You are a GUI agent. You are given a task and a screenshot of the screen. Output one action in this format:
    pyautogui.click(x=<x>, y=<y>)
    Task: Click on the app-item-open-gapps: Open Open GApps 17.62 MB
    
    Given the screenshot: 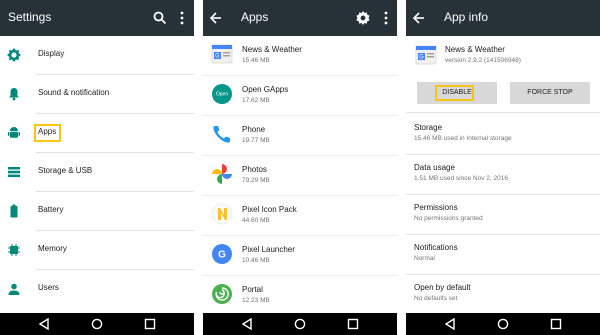 What is the action you would take?
    pyautogui.click(x=300, y=96)
    